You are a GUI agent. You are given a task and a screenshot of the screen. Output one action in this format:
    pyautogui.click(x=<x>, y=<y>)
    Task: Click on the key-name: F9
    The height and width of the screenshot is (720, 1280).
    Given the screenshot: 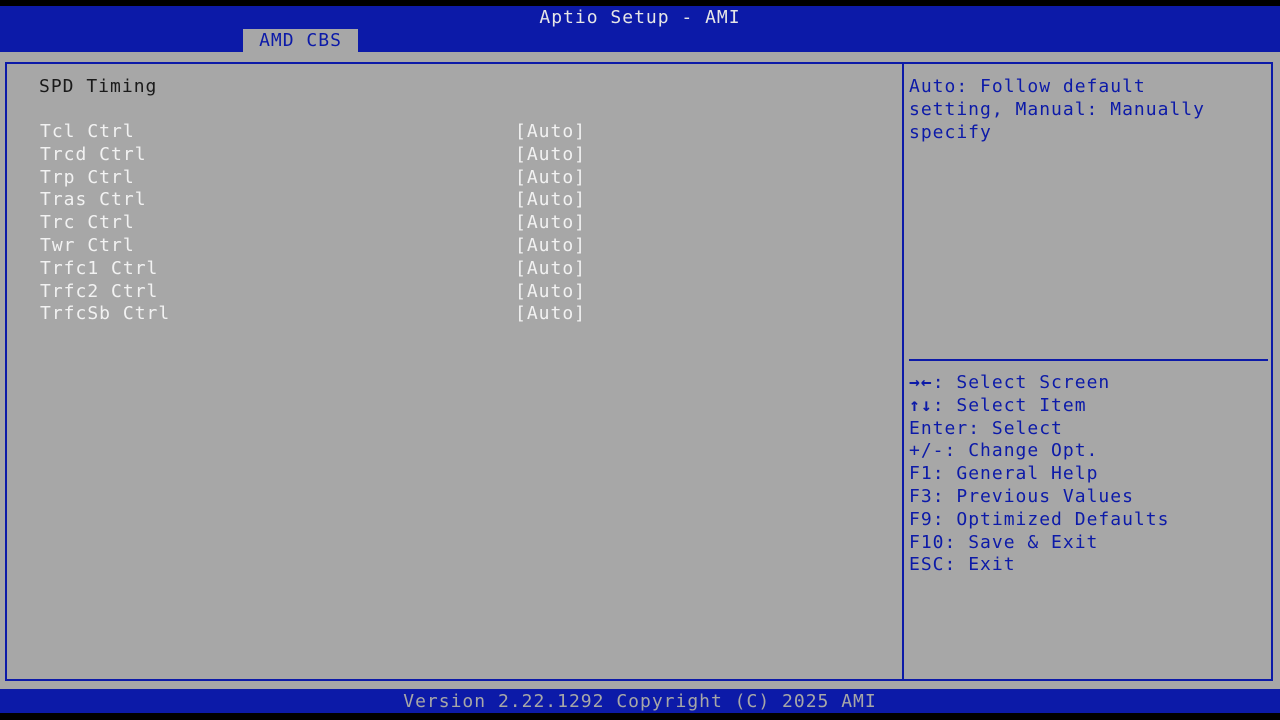 What is the action you would take?
    pyautogui.click(x=921, y=519)
    